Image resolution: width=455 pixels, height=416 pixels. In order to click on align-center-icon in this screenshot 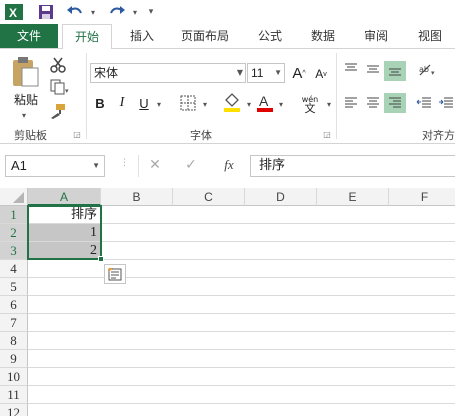, I will do `click(373, 103)`.